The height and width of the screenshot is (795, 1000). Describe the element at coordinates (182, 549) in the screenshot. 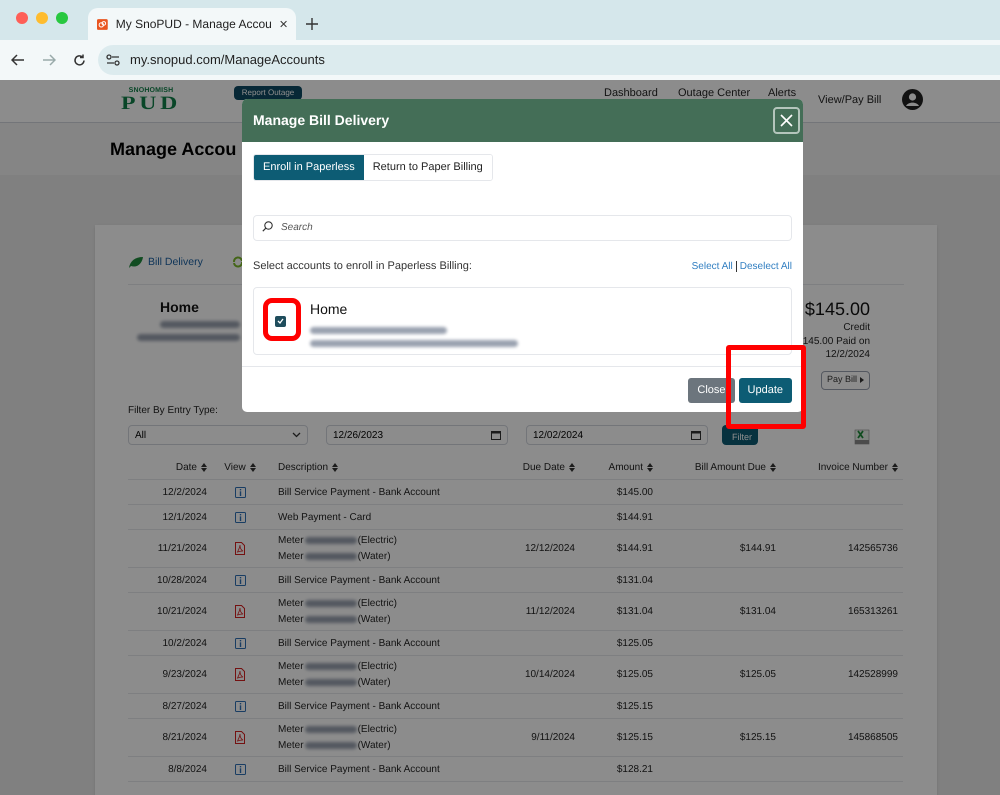

I see `table-cell-text: 11/21/2024` at that location.